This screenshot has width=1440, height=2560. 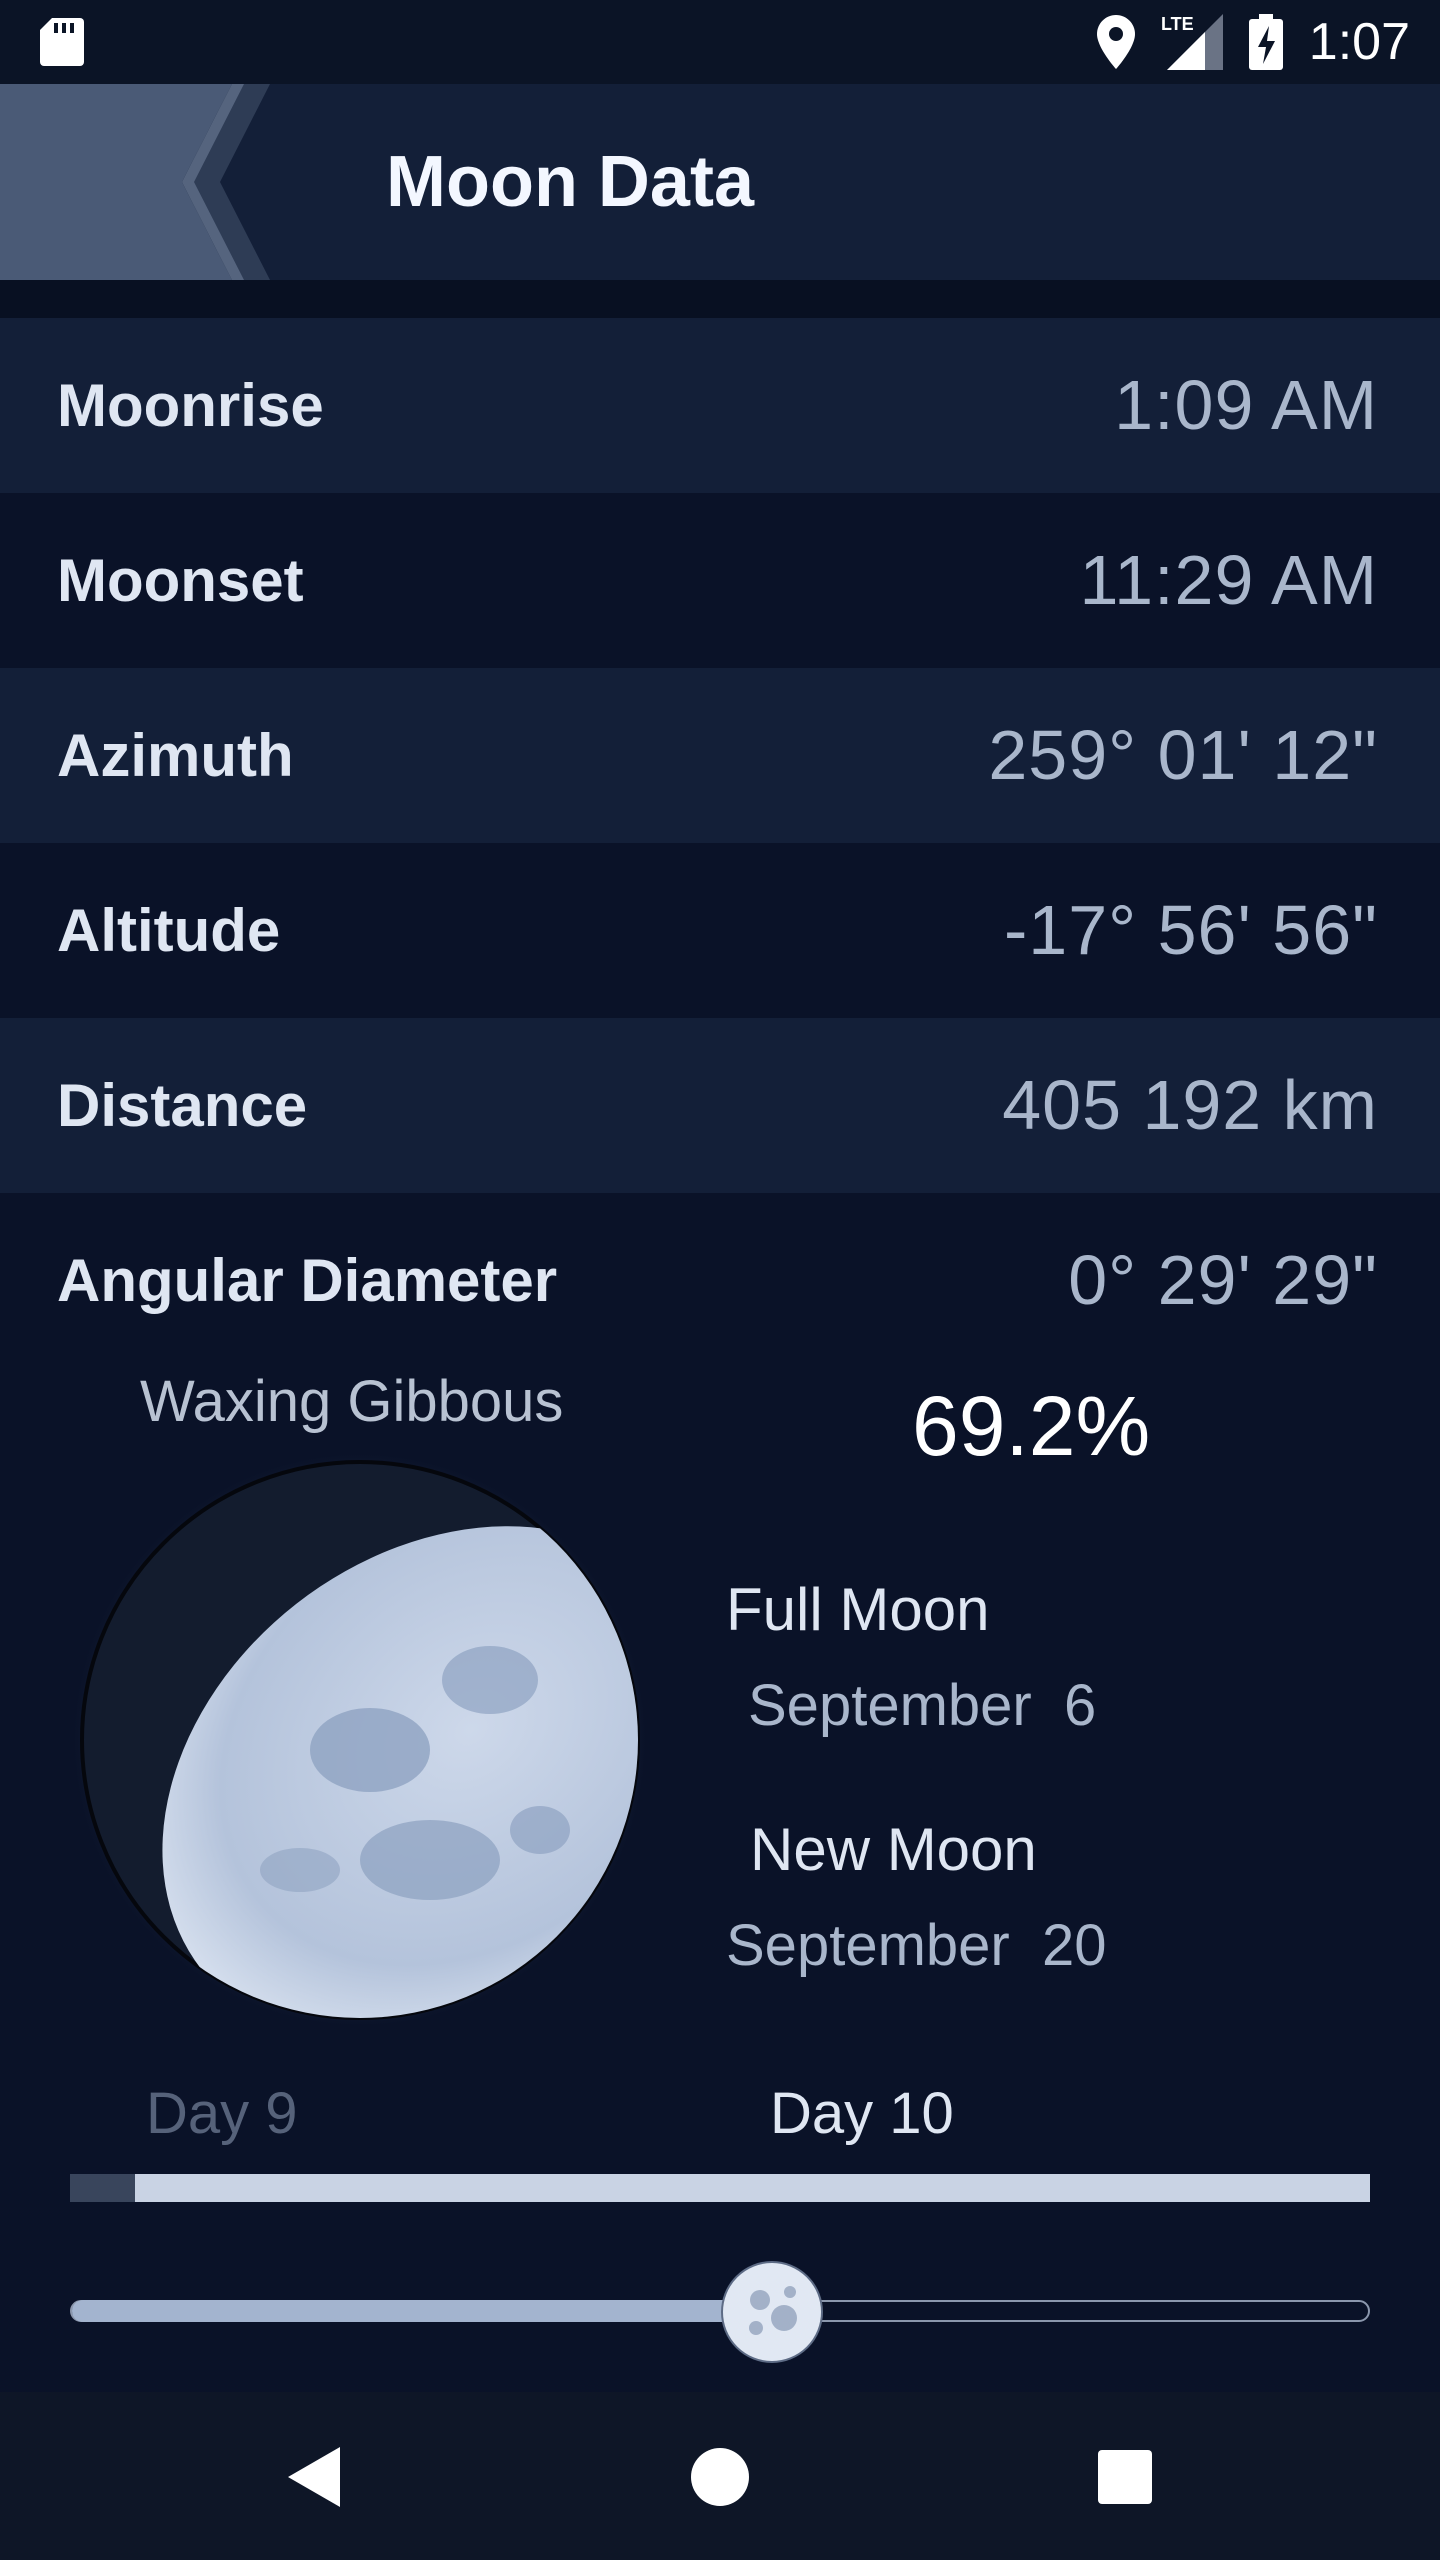 What do you see at coordinates (720, 2188) in the screenshot?
I see `day-progress-bar` at bounding box center [720, 2188].